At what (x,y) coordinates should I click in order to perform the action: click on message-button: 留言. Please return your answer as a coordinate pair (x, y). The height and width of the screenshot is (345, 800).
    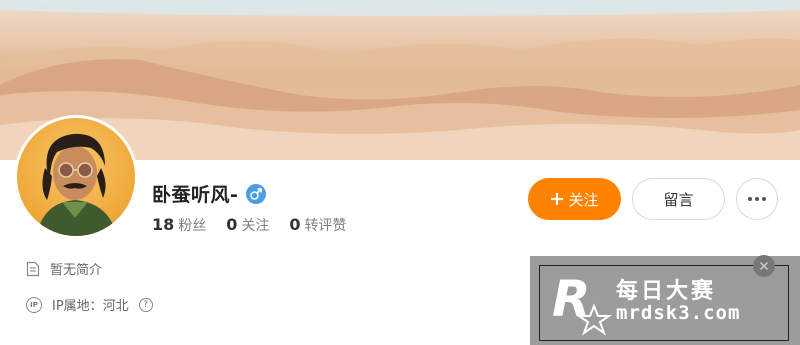
    Looking at the image, I should click on (678, 199).